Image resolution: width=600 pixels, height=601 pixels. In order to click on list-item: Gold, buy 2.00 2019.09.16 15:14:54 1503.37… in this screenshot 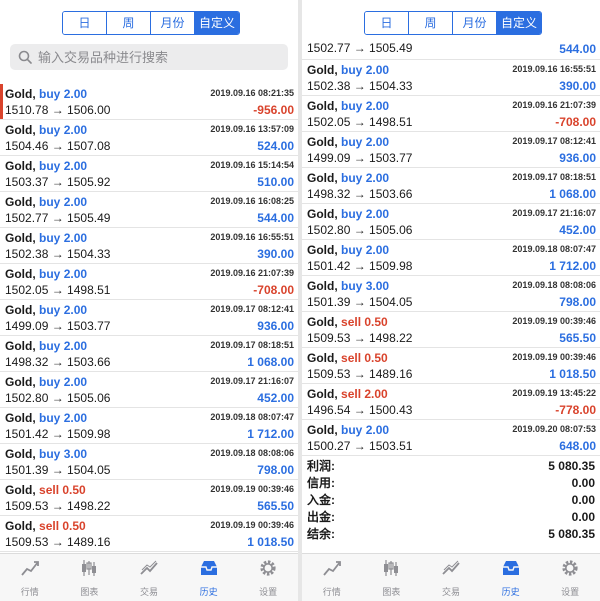, I will do `click(149, 174)`.